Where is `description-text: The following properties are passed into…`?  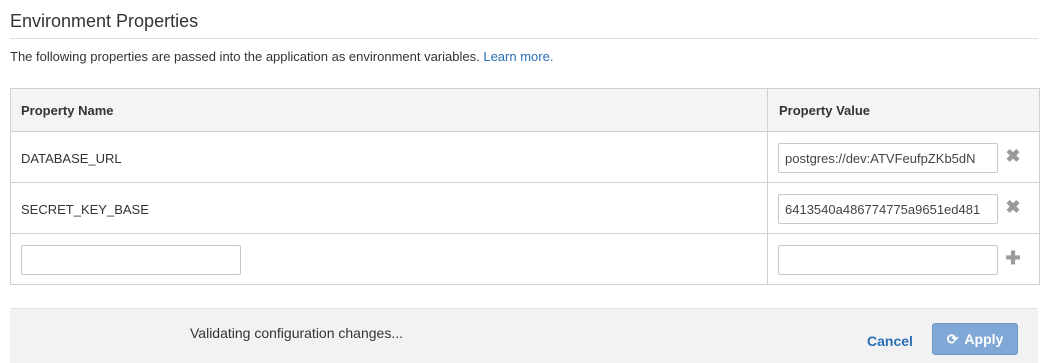
description-text: The following properties are passed into… is located at coordinates (245, 56).